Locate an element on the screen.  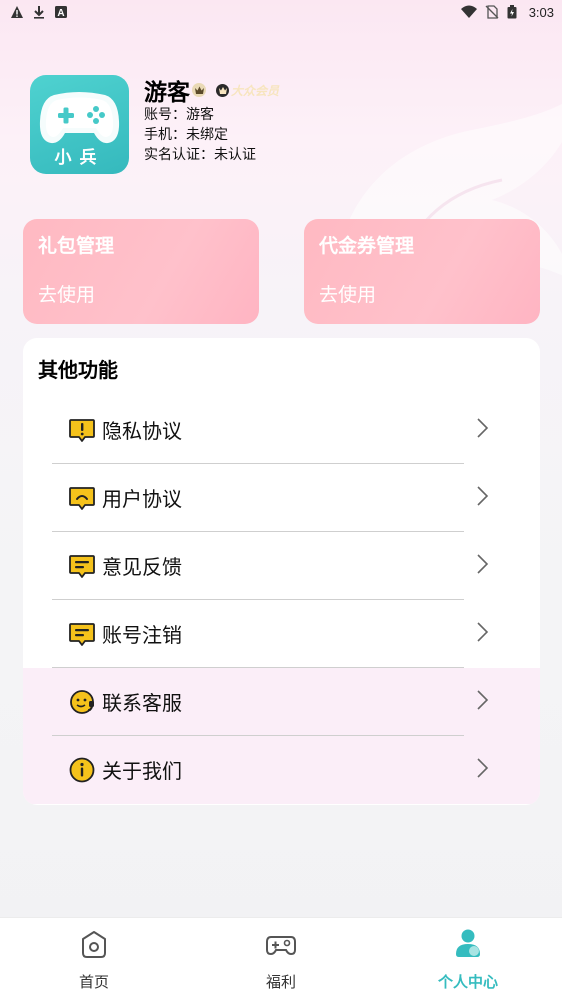
customer-service-icon is located at coordinates (82, 702).